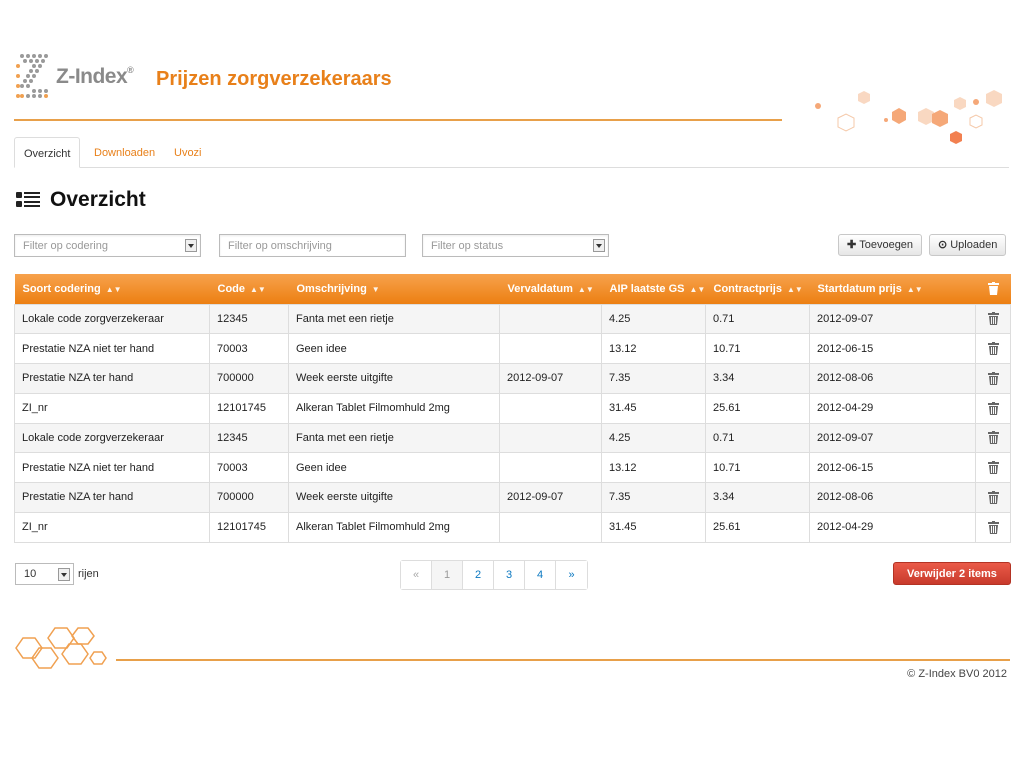 The width and height of the screenshot is (1024, 768). Describe the element at coordinates (112, 319) in the screenshot. I see `table-cell: Lokale code zorgverzekeraar` at that location.